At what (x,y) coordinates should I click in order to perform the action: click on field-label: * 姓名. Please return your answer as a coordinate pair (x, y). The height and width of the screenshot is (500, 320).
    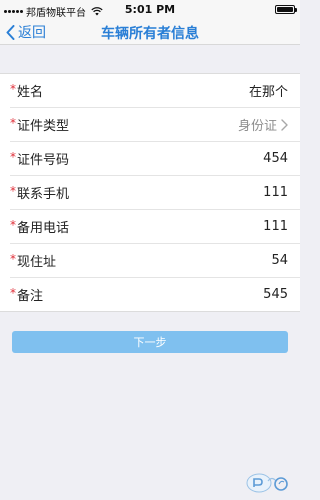
    Looking at the image, I should click on (129, 91).